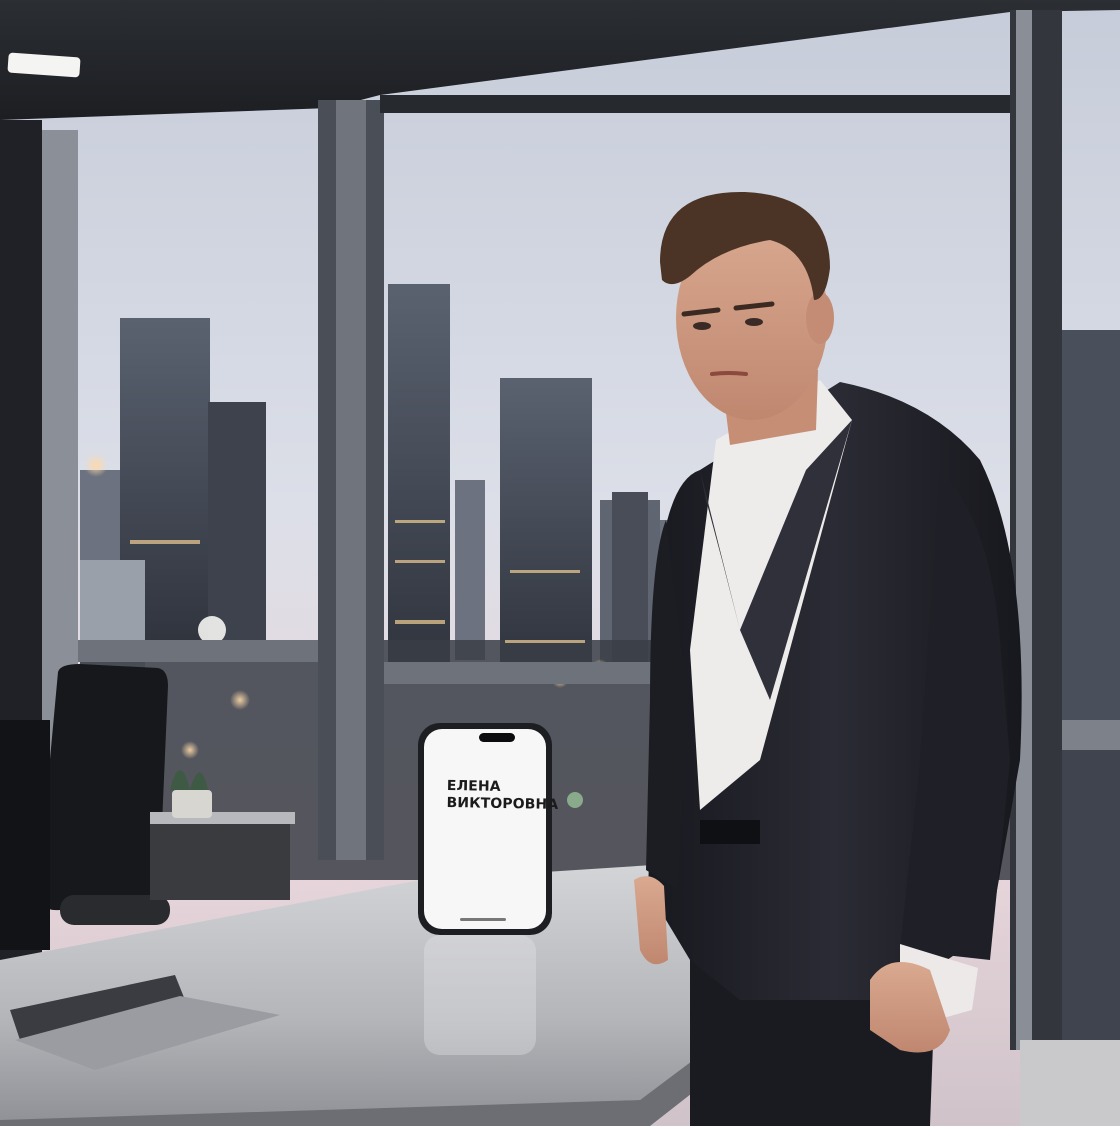  Describe the element at coordinates (1070, 1083) in the screenshot. I see `floor` at that location.